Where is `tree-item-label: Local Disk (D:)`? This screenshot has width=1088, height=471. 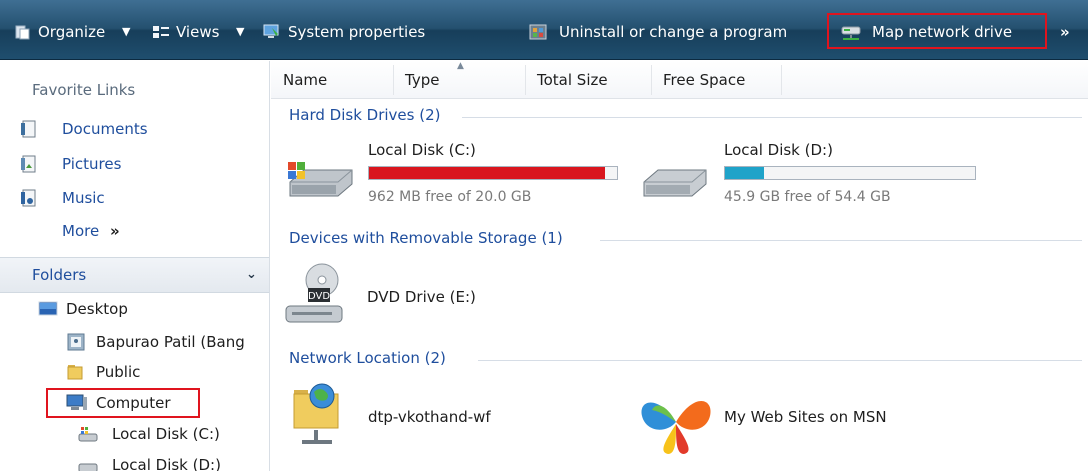
tree-item-label: Local Disk (D:) is located at coordinates (166, 463).